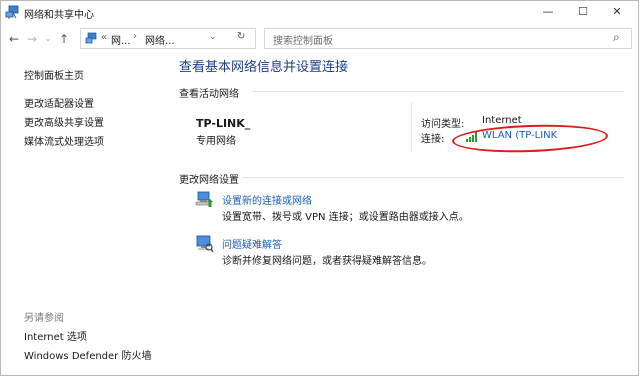 The image size is (640, 377). I want to click on search-input: 搜索控制面板, so click(303, 39).